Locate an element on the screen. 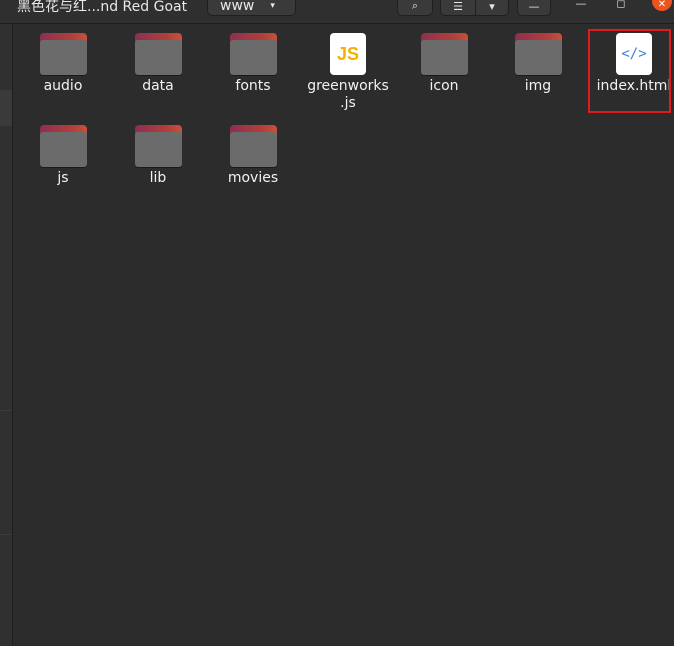  search-icon: ⌕ is located at coordinates (415, 6).